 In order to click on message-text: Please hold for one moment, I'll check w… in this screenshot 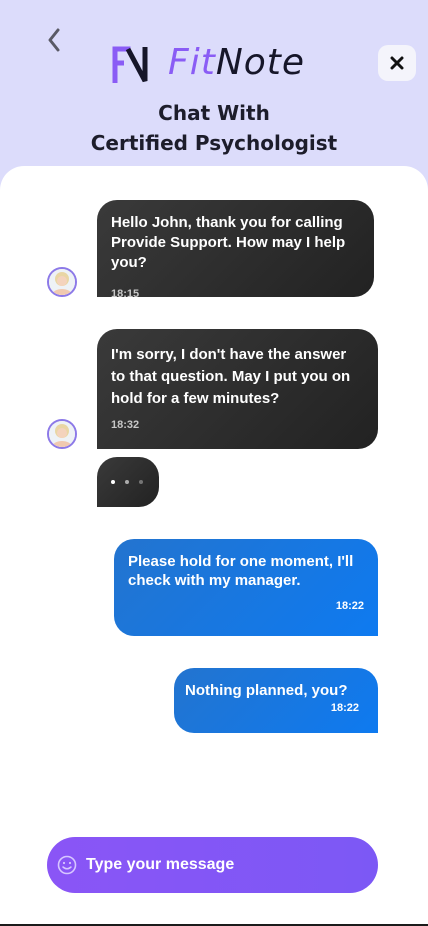, I will do `click(241, 571)`.